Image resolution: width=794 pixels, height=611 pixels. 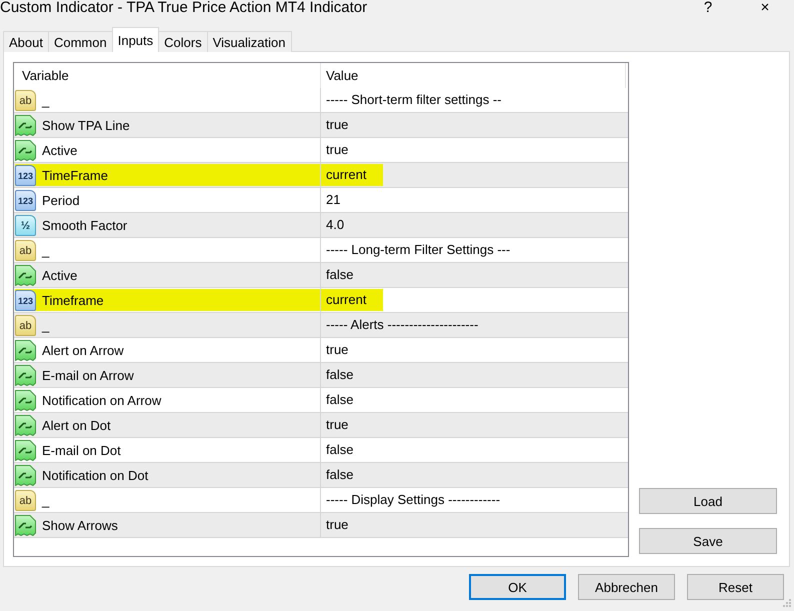 I want to click on table-row: Show Arrows true, so click(x=321, y=525).